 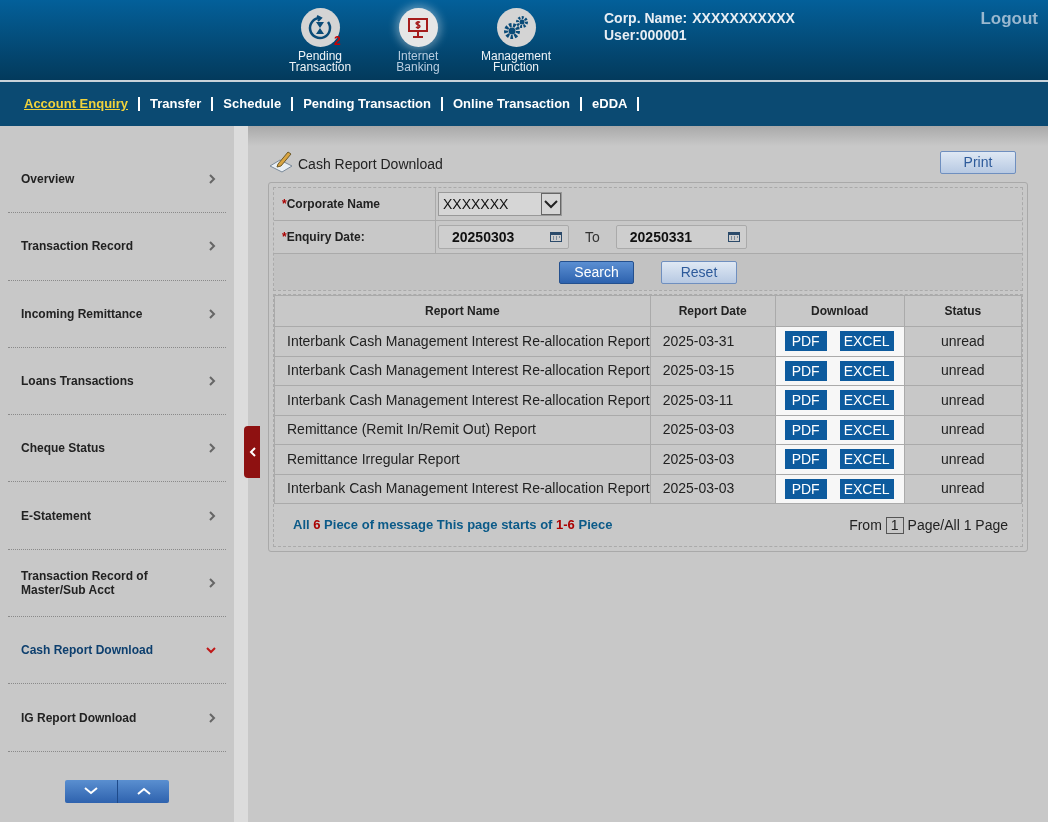 What do you see at coordinates (323, 237) in the screenshot?
I see `field-label: *Enquiry Date:` at bounding box center [323, 237].